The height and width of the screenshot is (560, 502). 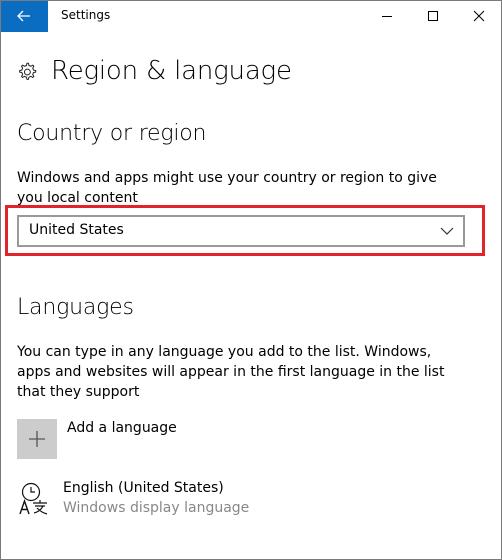 I want to click on close-icon, so click(x=479, y=16).